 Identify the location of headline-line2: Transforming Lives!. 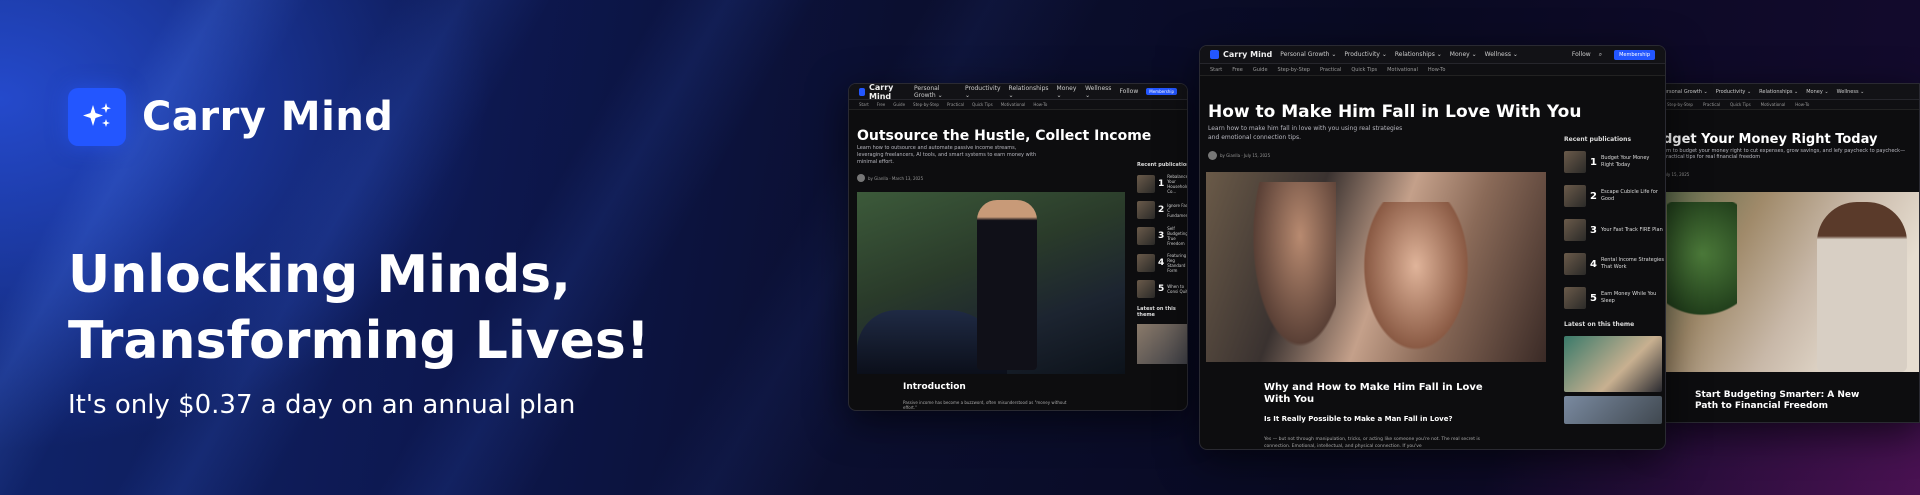
(359, 341).